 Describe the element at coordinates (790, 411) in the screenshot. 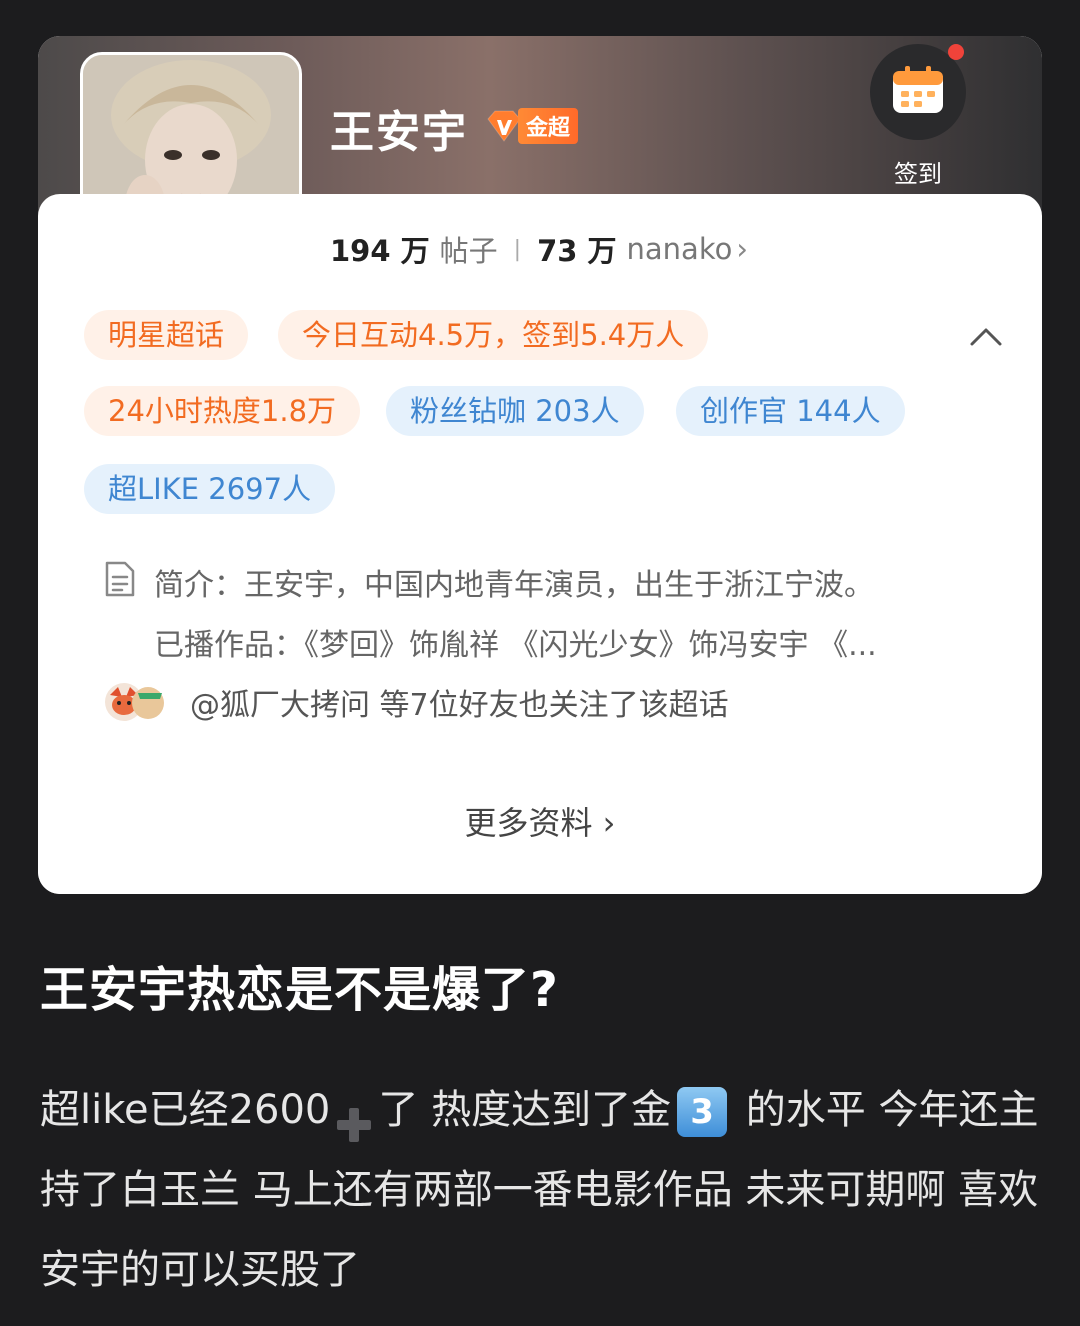

I see `tag-creator: 创作官 144人` at that location.